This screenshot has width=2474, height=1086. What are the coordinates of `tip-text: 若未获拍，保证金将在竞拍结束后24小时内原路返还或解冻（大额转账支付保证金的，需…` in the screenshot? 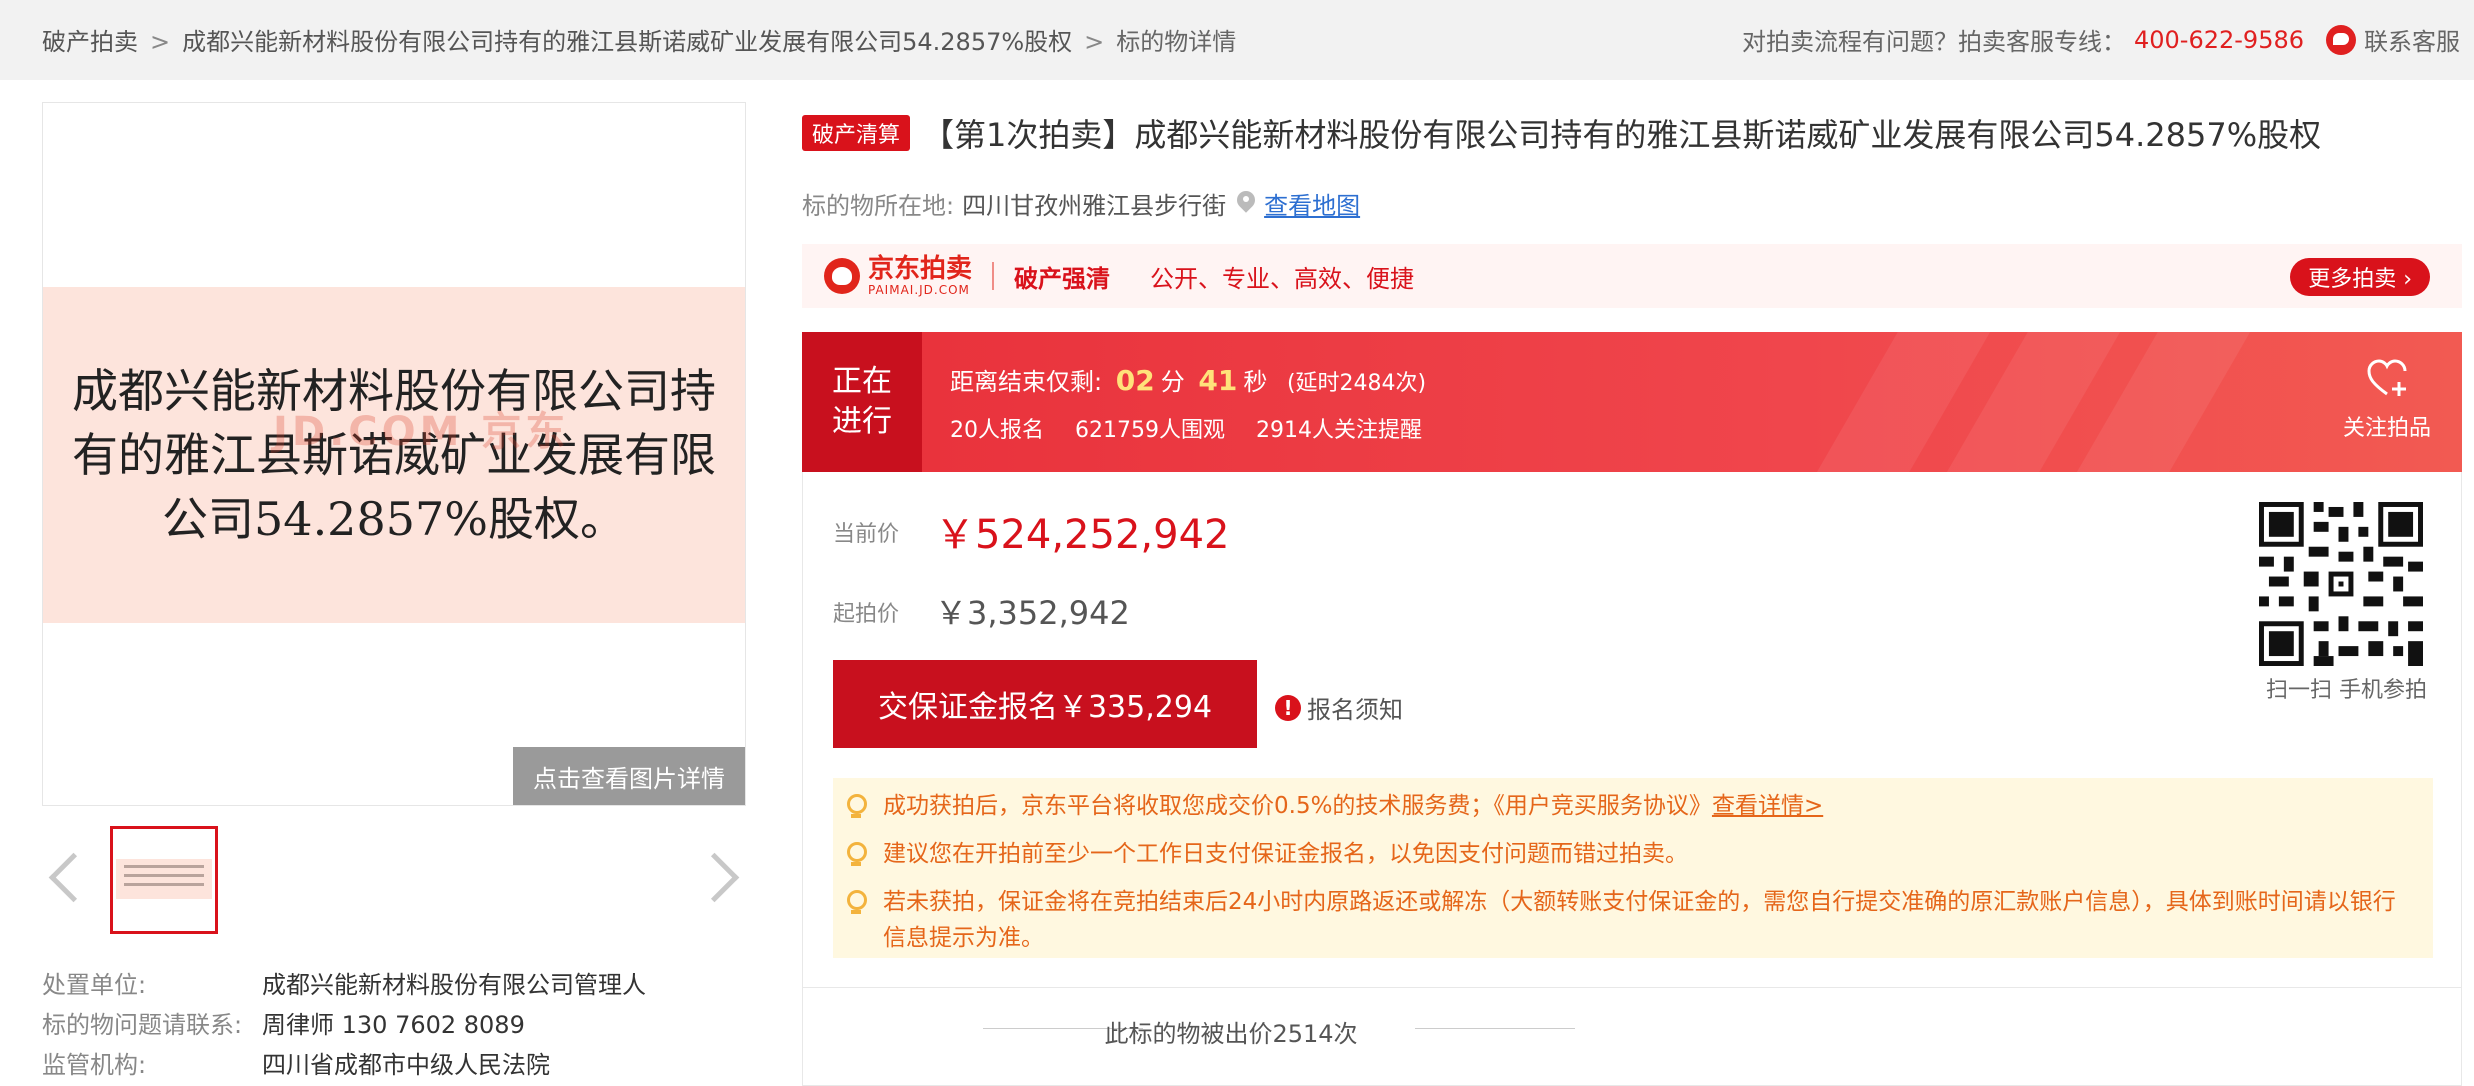 It's located at (1639, 920).